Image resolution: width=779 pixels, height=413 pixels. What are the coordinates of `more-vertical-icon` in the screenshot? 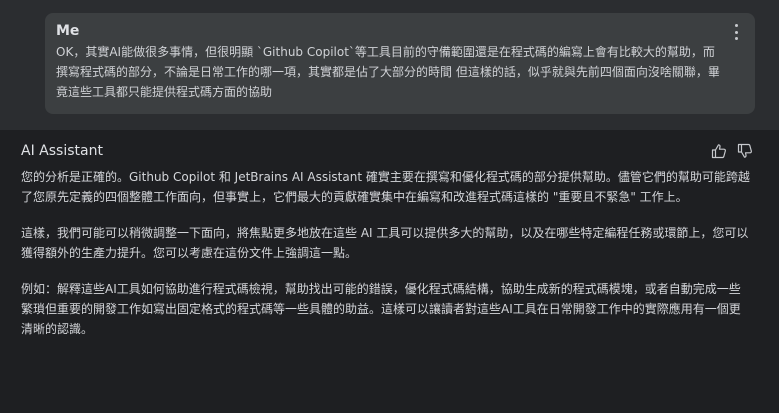 It's located at (736, 32).